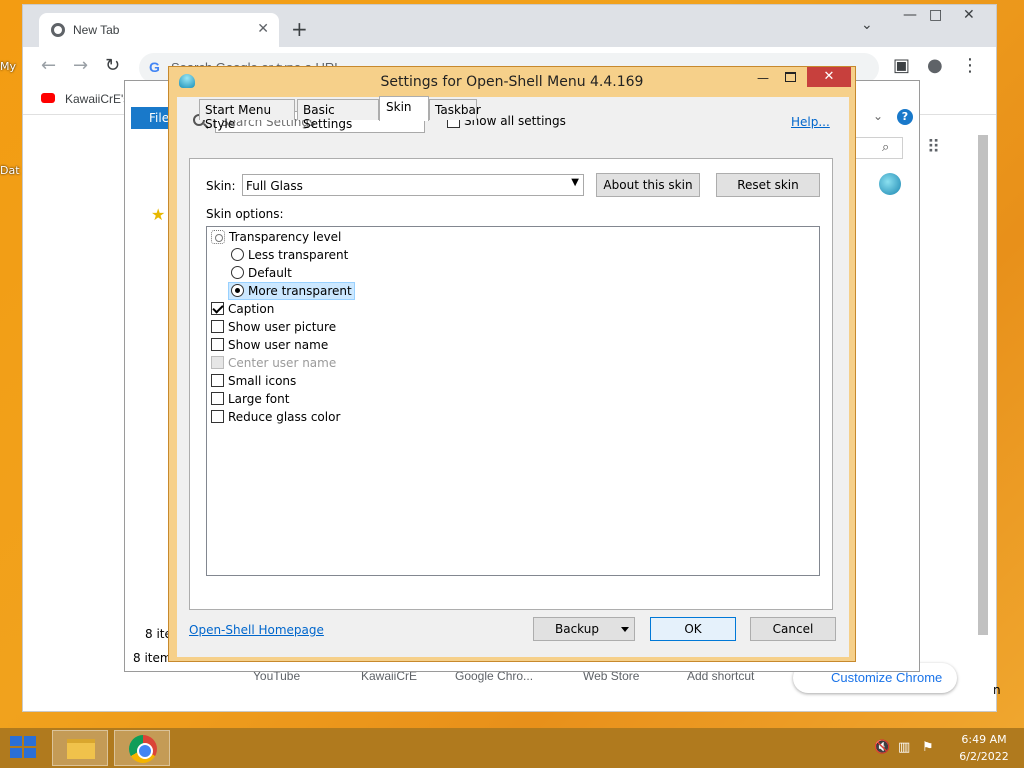 This screenshot has width=1024, height=768. I want to click on tab-start-menu-style: Start Menu Style, so click(247, 115).